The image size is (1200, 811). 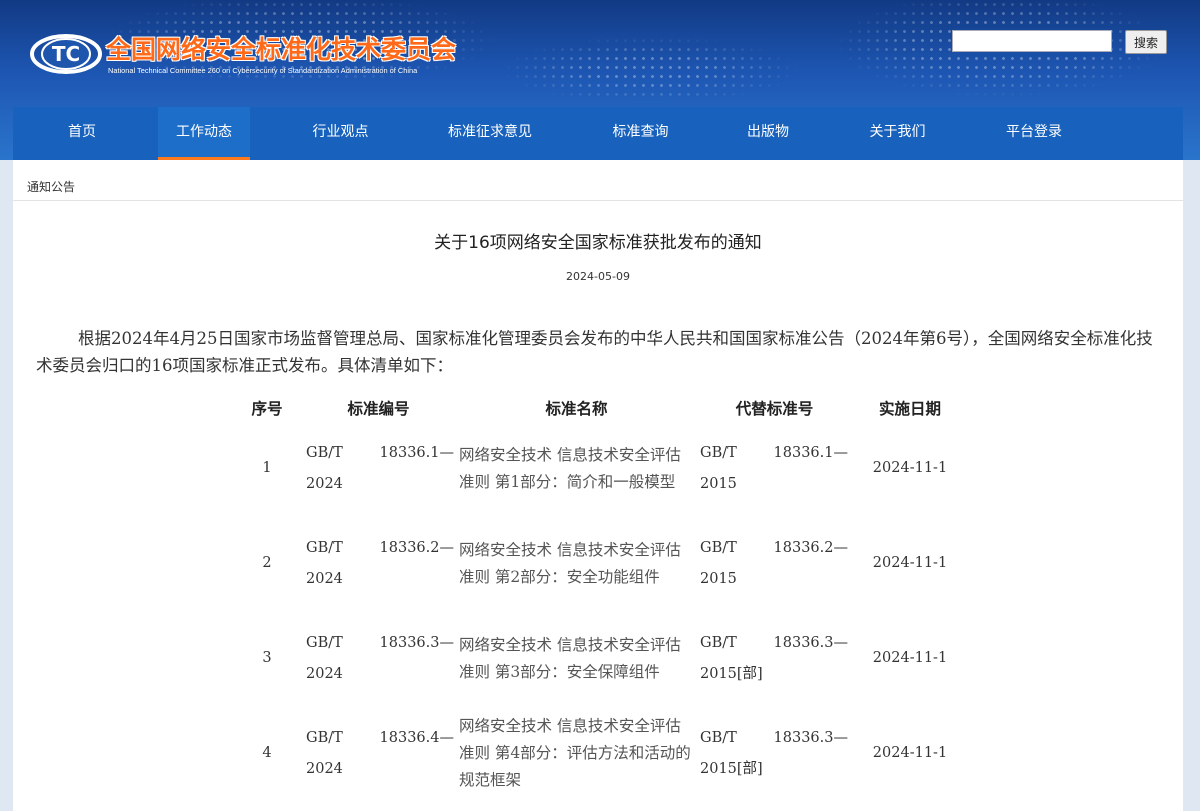 What do you see at coordinates (570, 468) in the screenshot?
I see `standard-name: 网络安全技术 信息技术安全评估准则 第1部分：简介和一般模型` at bounding box center [570, 468].